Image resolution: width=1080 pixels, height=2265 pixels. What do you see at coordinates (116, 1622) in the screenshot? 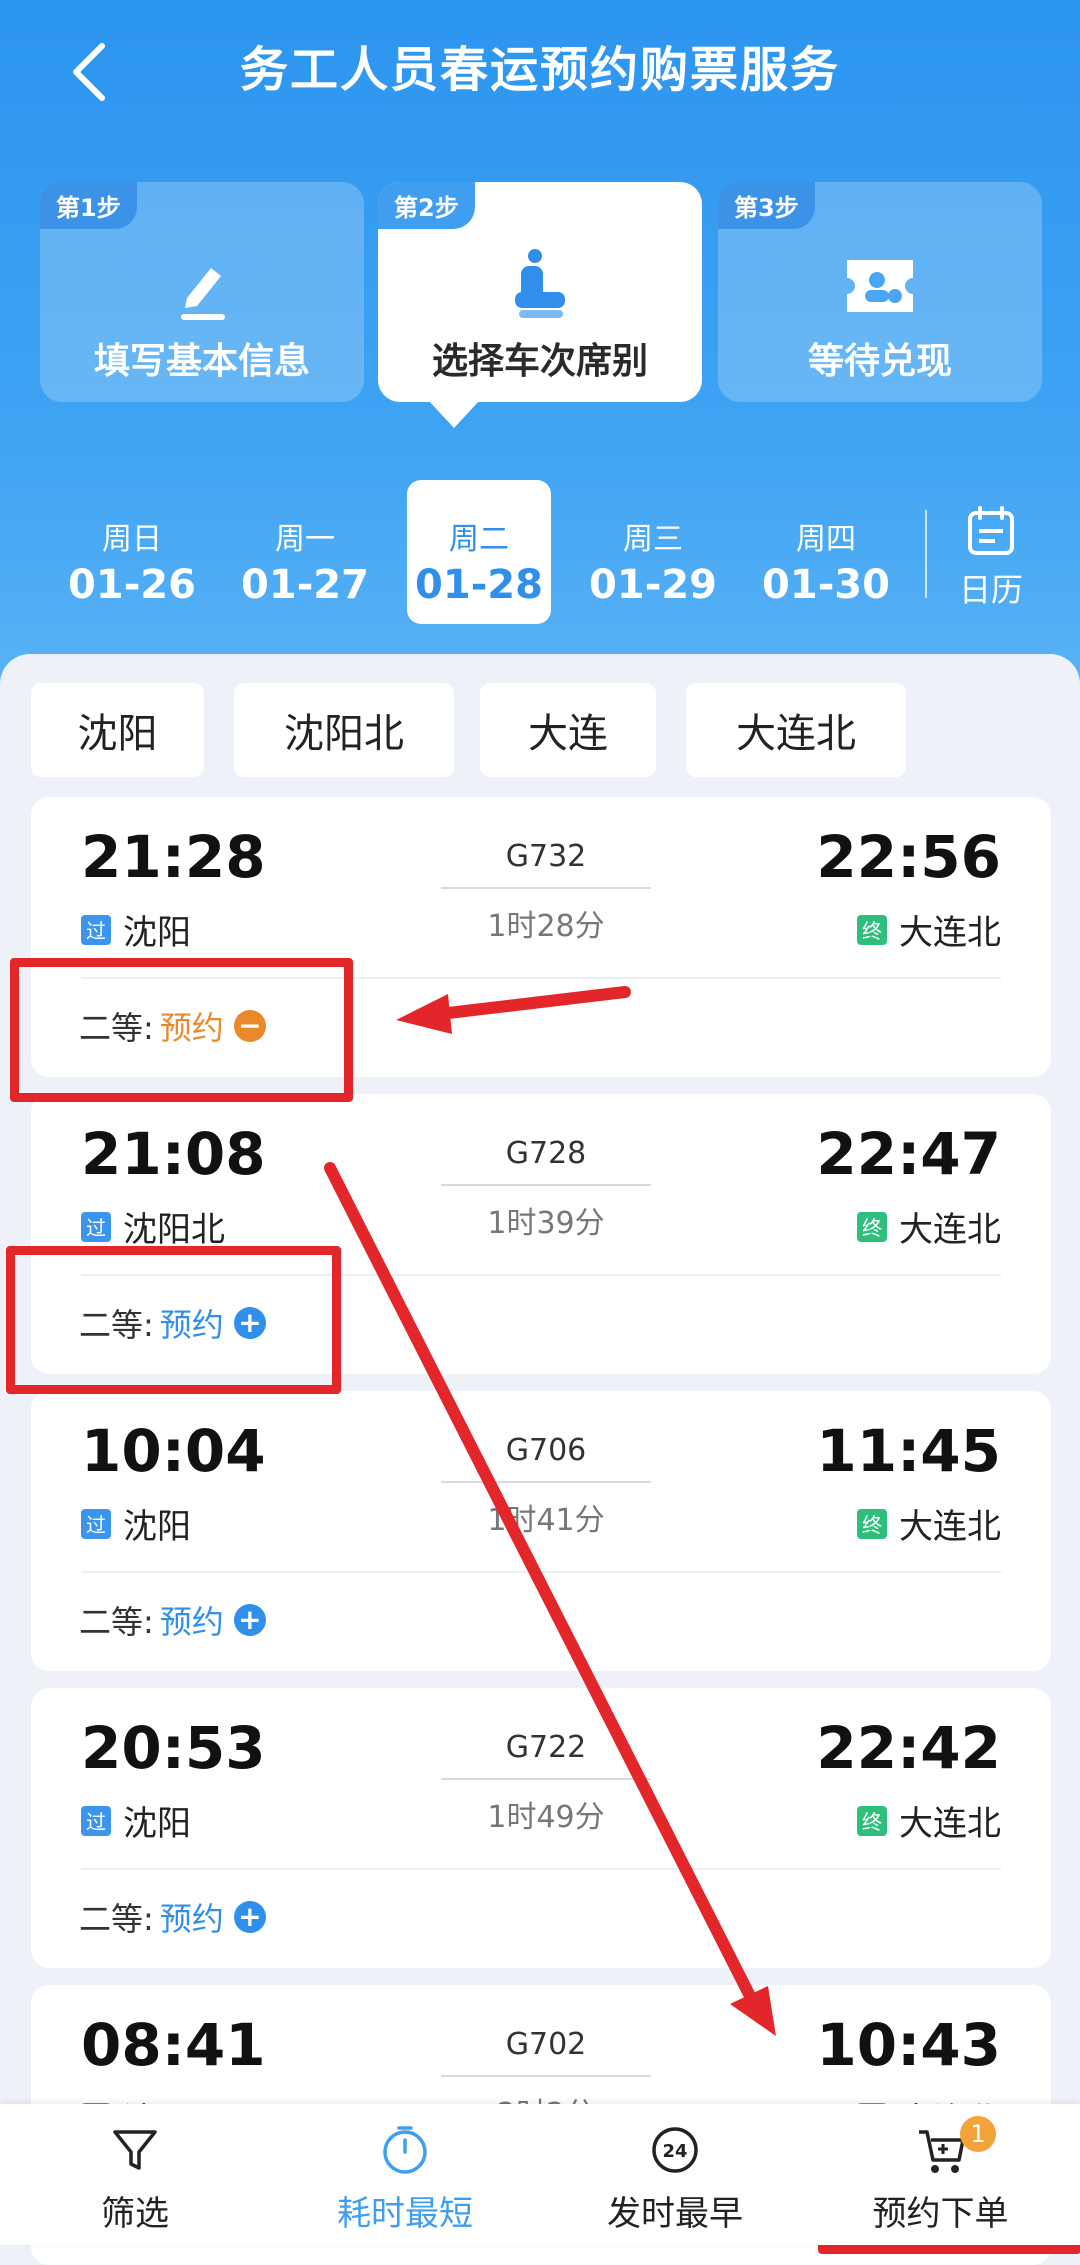
I see `seat-class: 二等:` at bounding box center [116, 1622].